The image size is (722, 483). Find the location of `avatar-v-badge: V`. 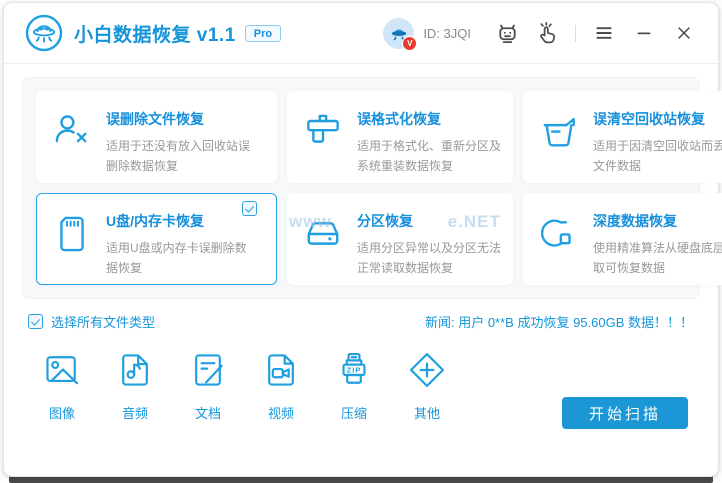

avatar-v-badge: V is located at coordinates (410, 43).